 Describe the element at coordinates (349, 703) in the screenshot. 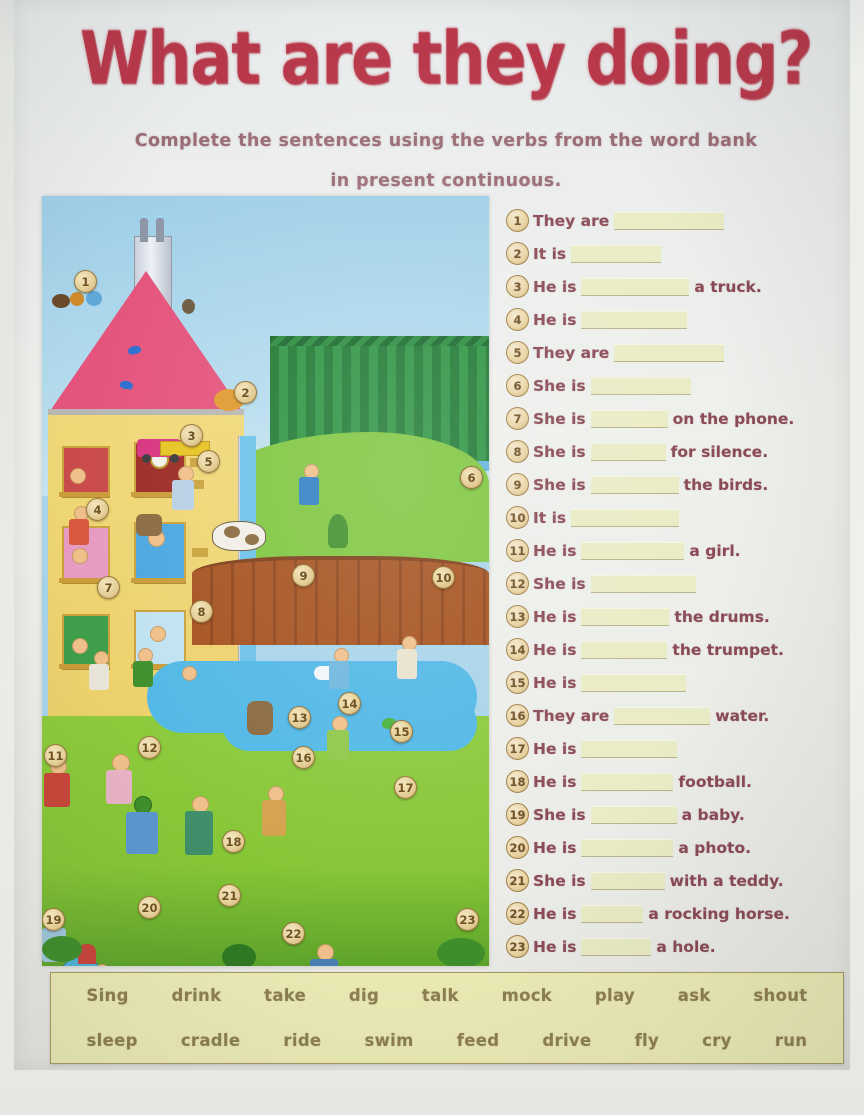

I see `marker-14: 14` at that location.